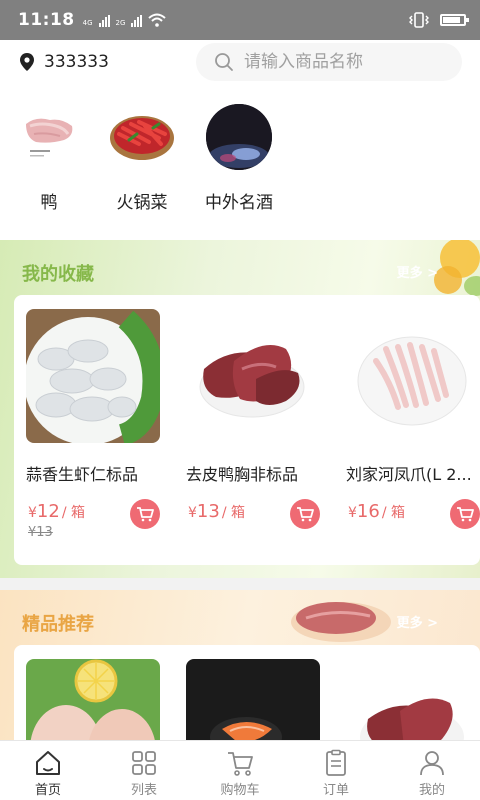 The height and width of the screenshot is (800, 480). What do you see at coordinates (58, 624) in the screenshot?
I see `recommended-title: 精品推荐` at bounding box center [58, 624].